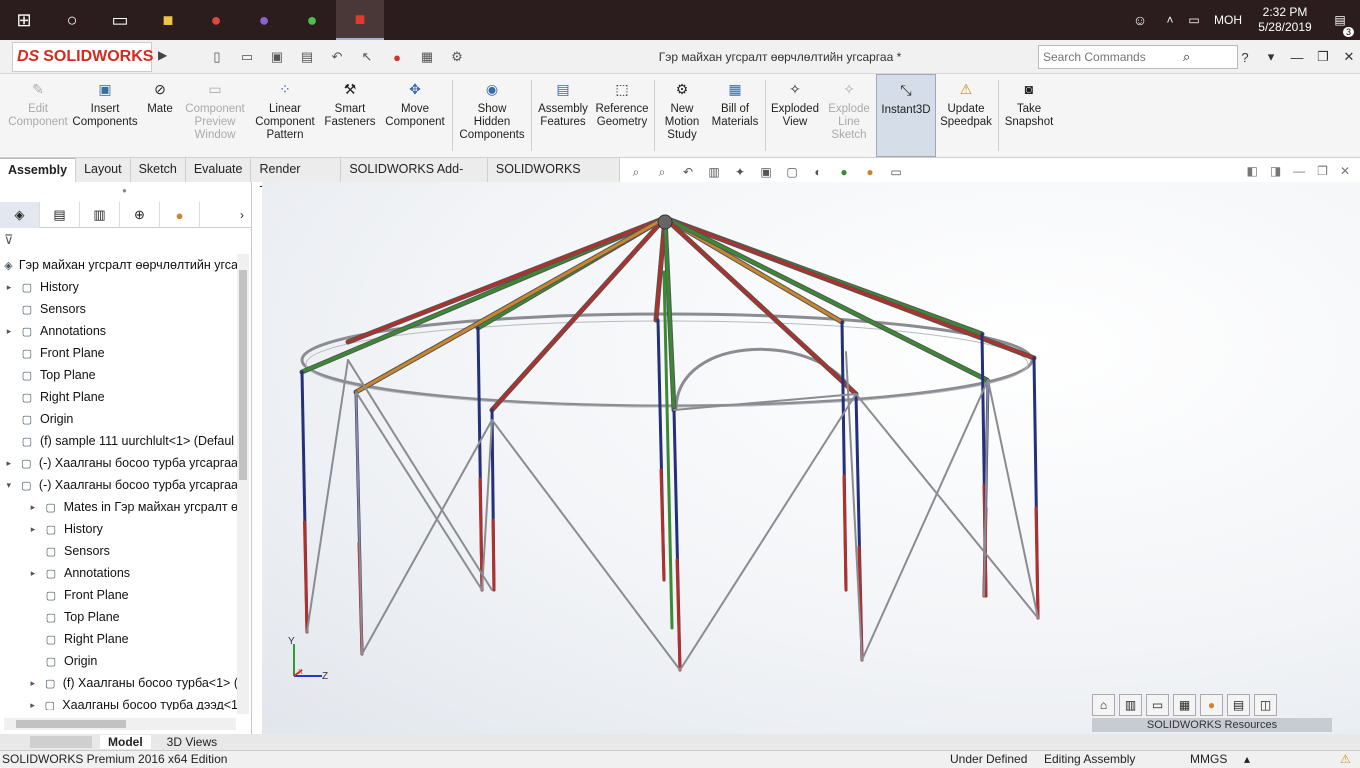 Image resolution: width=1360 pixels, height=768 pixels. I want to click on take-snapshot-button: ◙ Take Snapshot, so click(1029, 115).